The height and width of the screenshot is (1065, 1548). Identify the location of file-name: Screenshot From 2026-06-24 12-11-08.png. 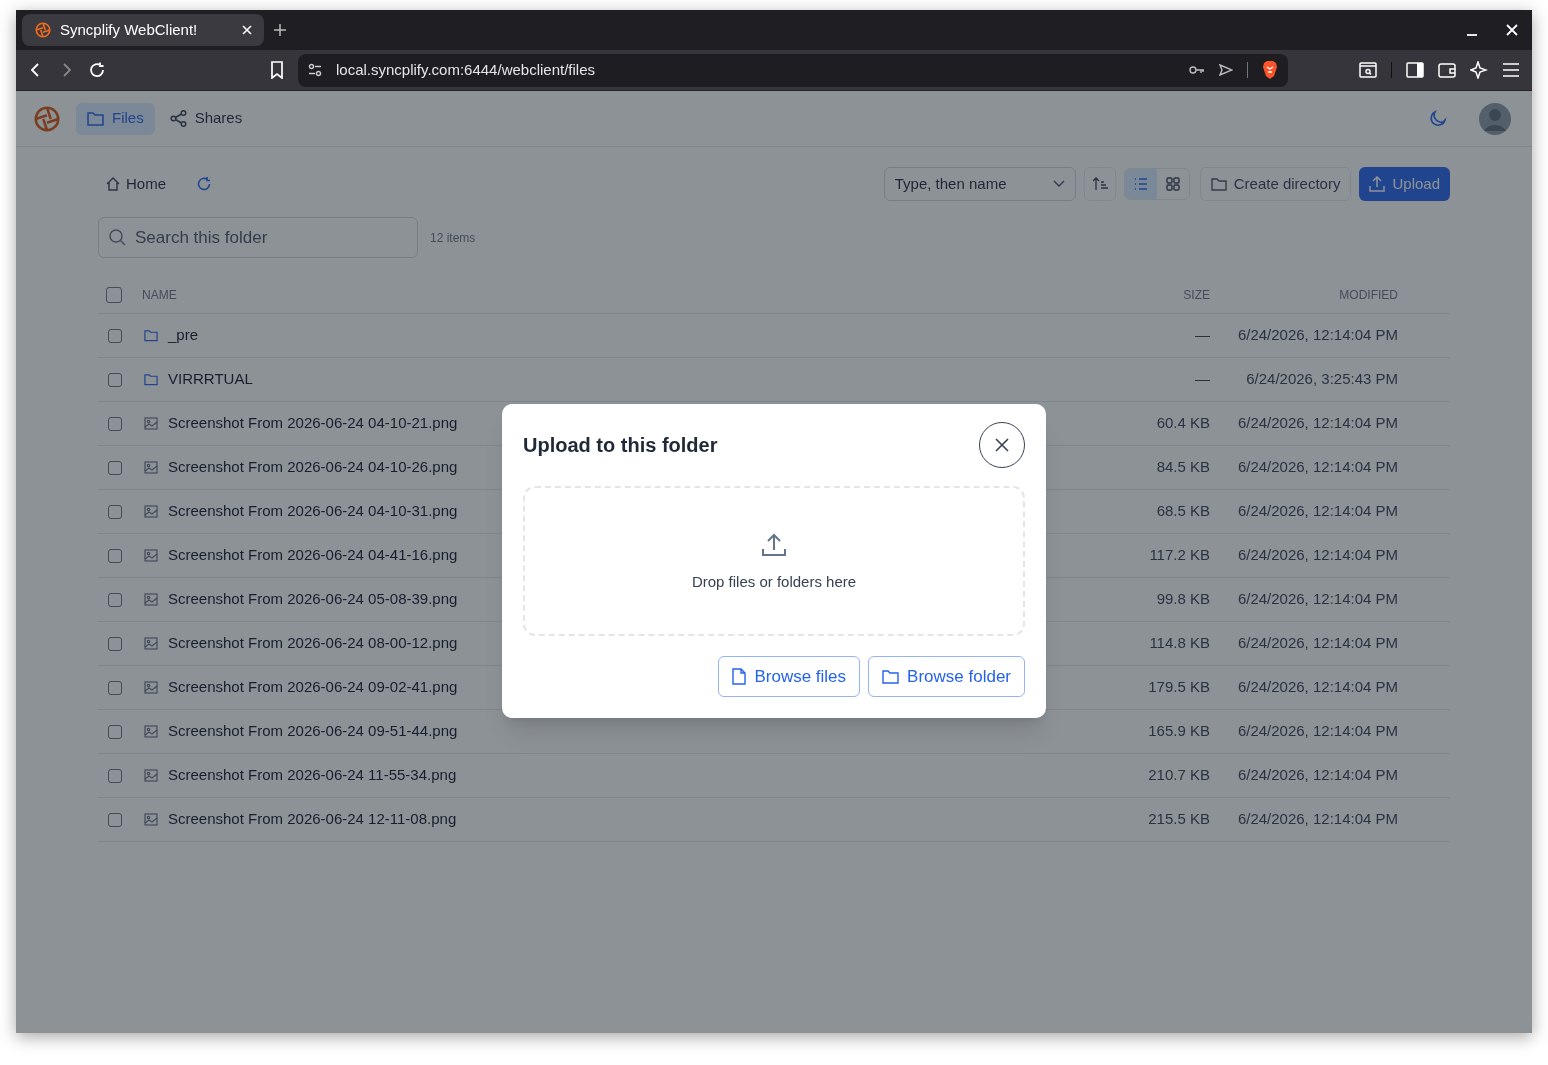
(629, 819).